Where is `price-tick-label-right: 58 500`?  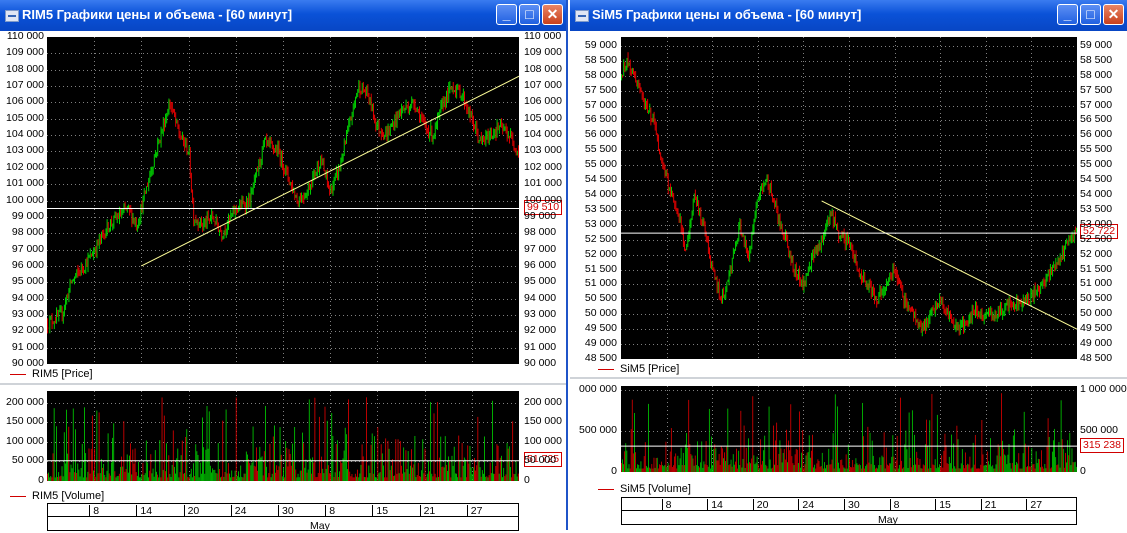
price-tick-label-right: 58 500 is located at coordinates (1096, 59).